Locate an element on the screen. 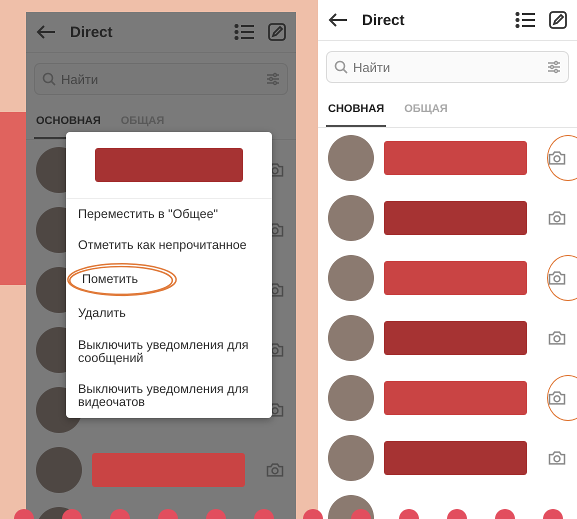 The height and width of the screenshot is (519, 577). compose-icon is located at coordinates (558, 20).